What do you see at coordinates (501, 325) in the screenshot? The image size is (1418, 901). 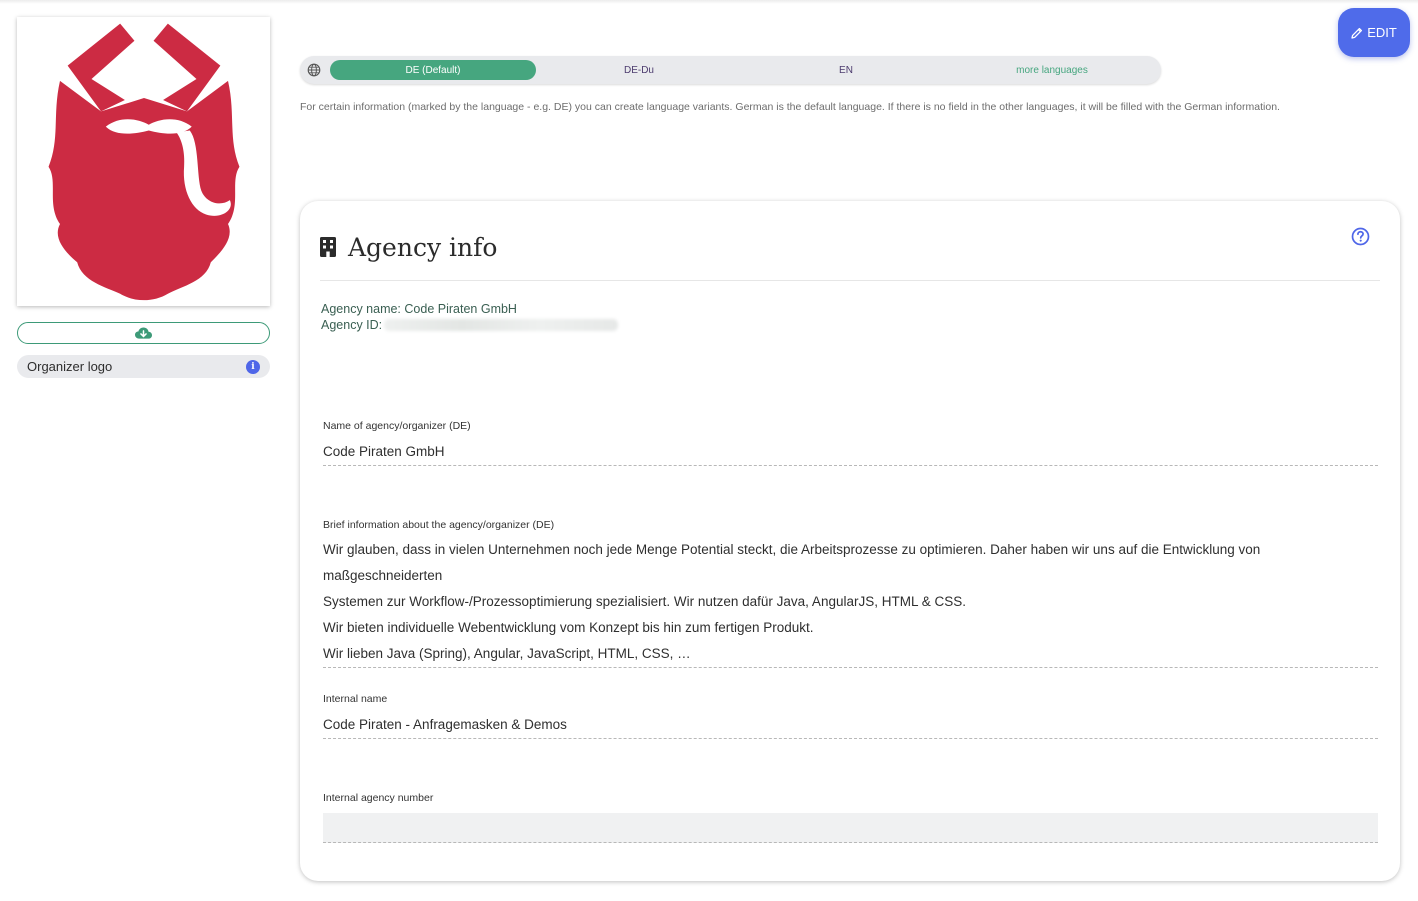 I see `agency-id-redacted` at bounding box center [501, 325].